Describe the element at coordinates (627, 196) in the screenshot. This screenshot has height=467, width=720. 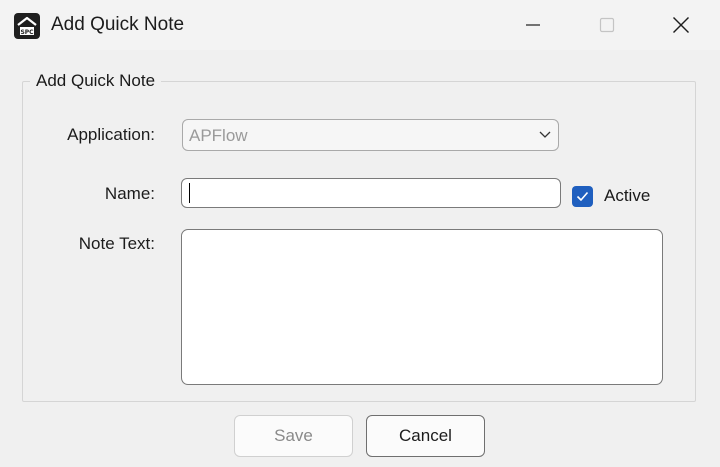
I see `active-label: Active` at that location.